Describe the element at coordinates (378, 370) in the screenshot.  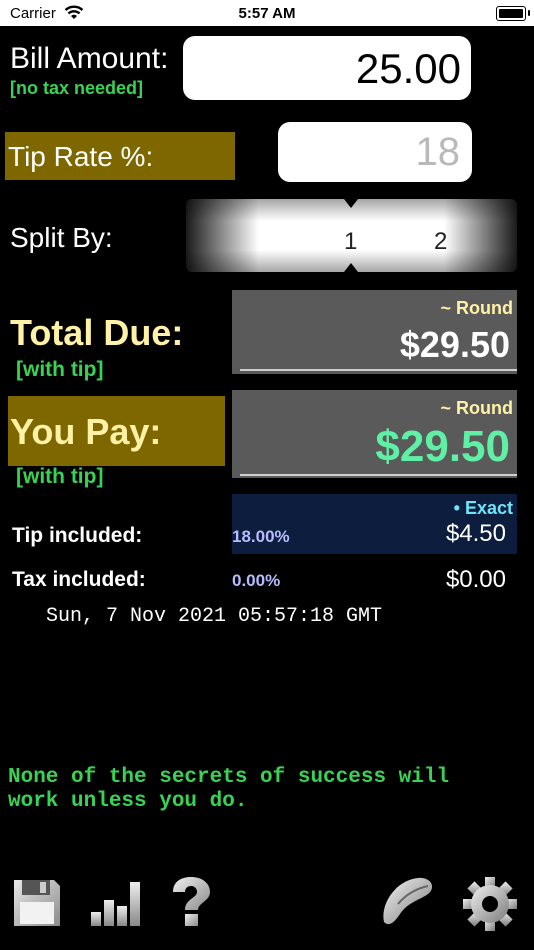
I see `total-underline` at that location.